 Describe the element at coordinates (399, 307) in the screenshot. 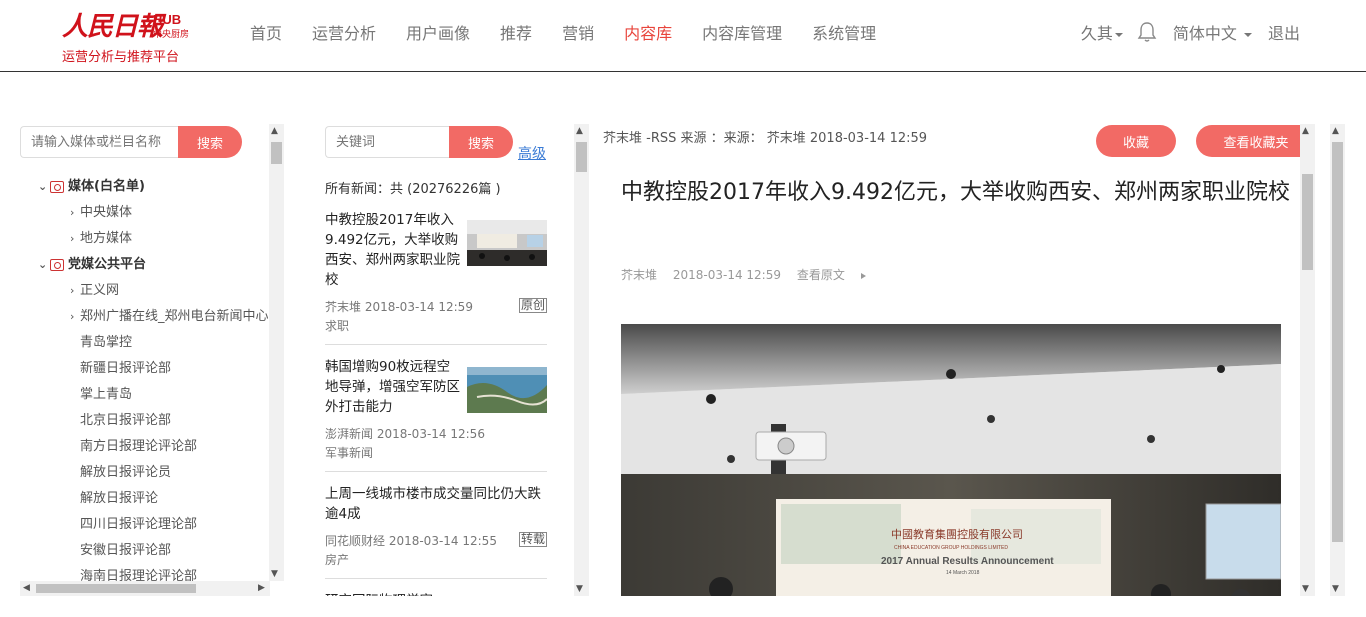

I see `news-source-date: 芥末堆 2018-03-14 12:59` at that location.